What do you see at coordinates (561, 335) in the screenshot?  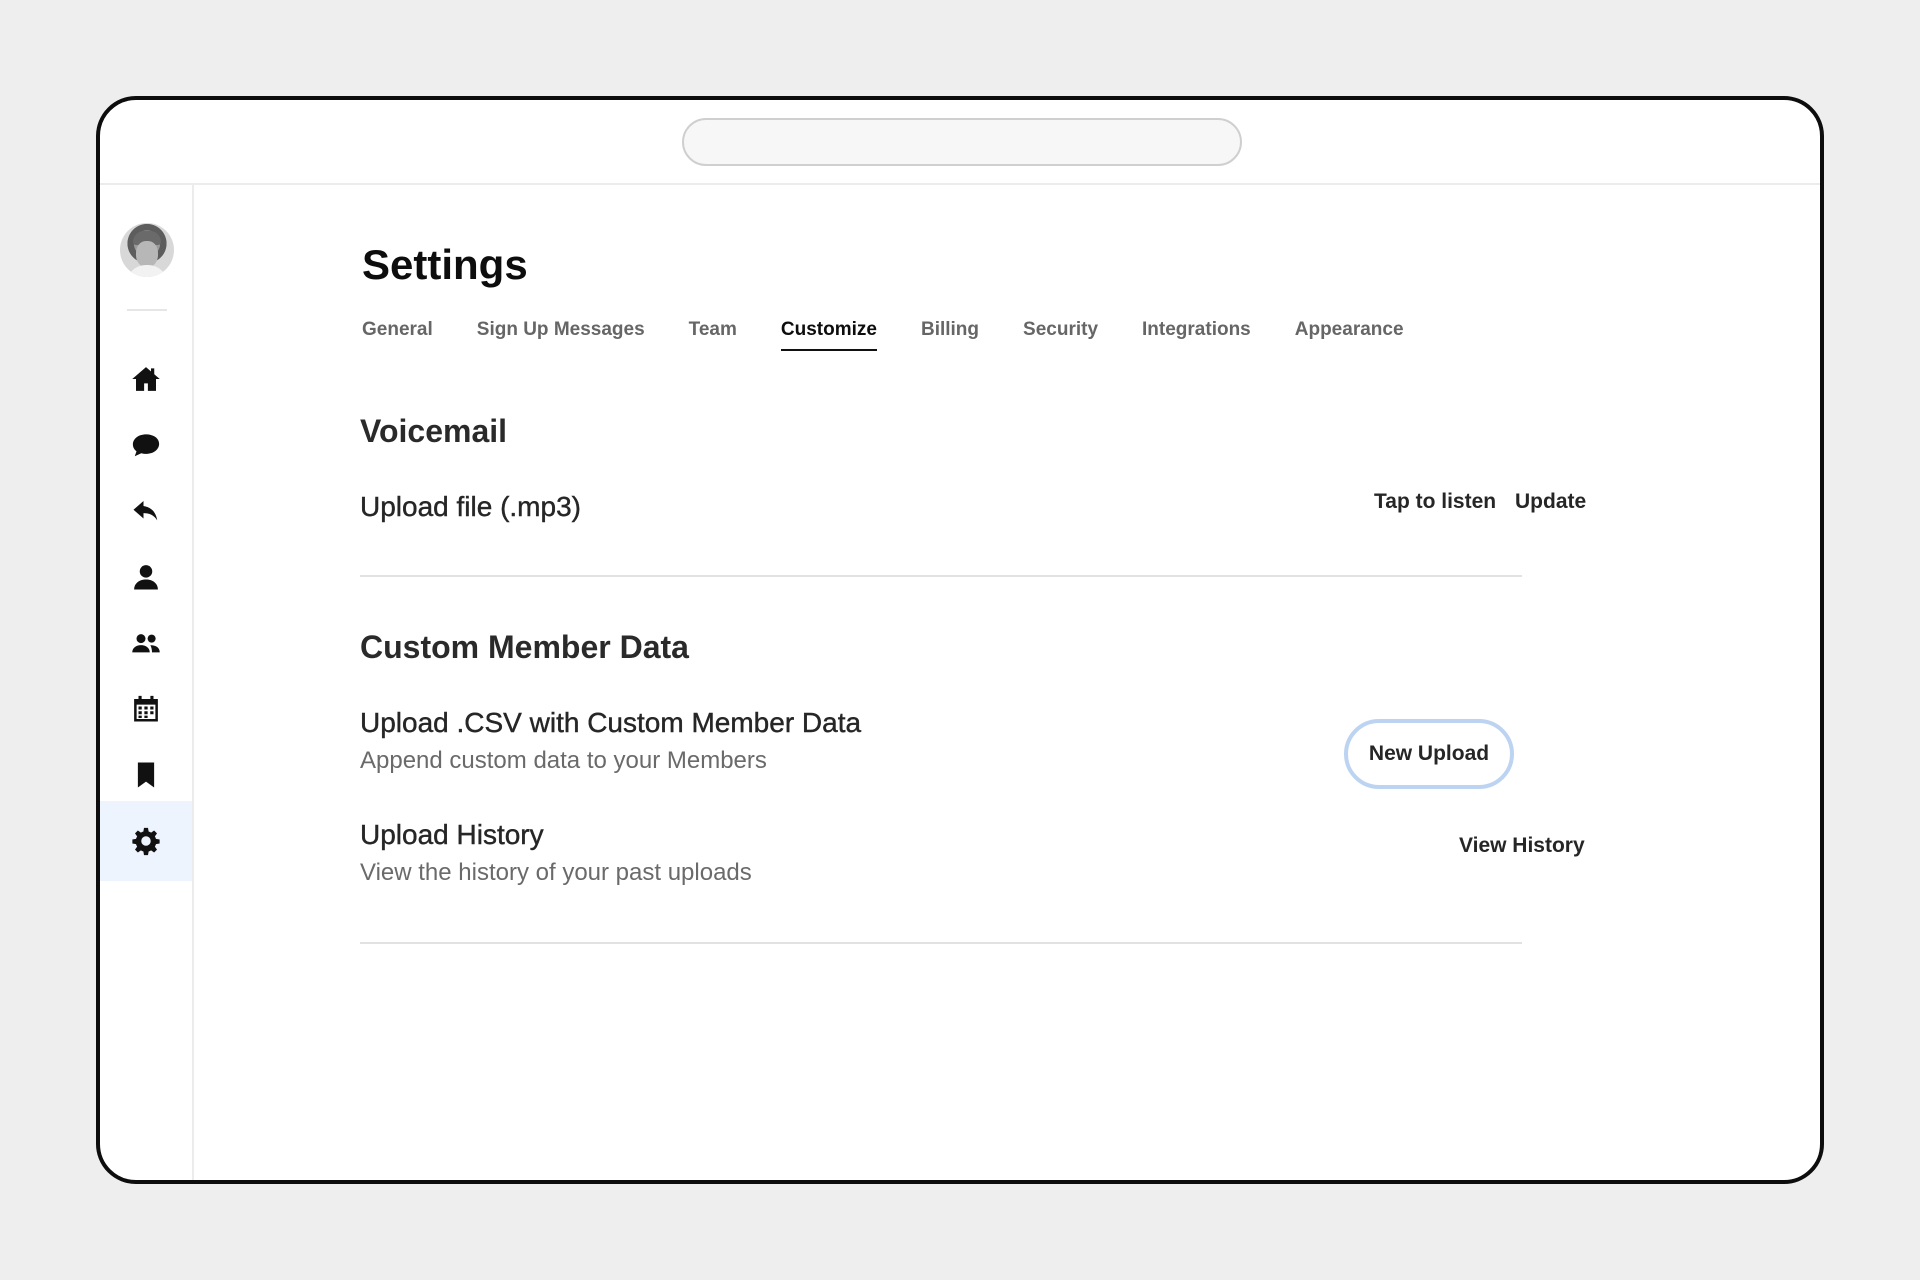 I see `tab-sign-up-messages: Sign Up Messages` at bounding box center [561, 335].